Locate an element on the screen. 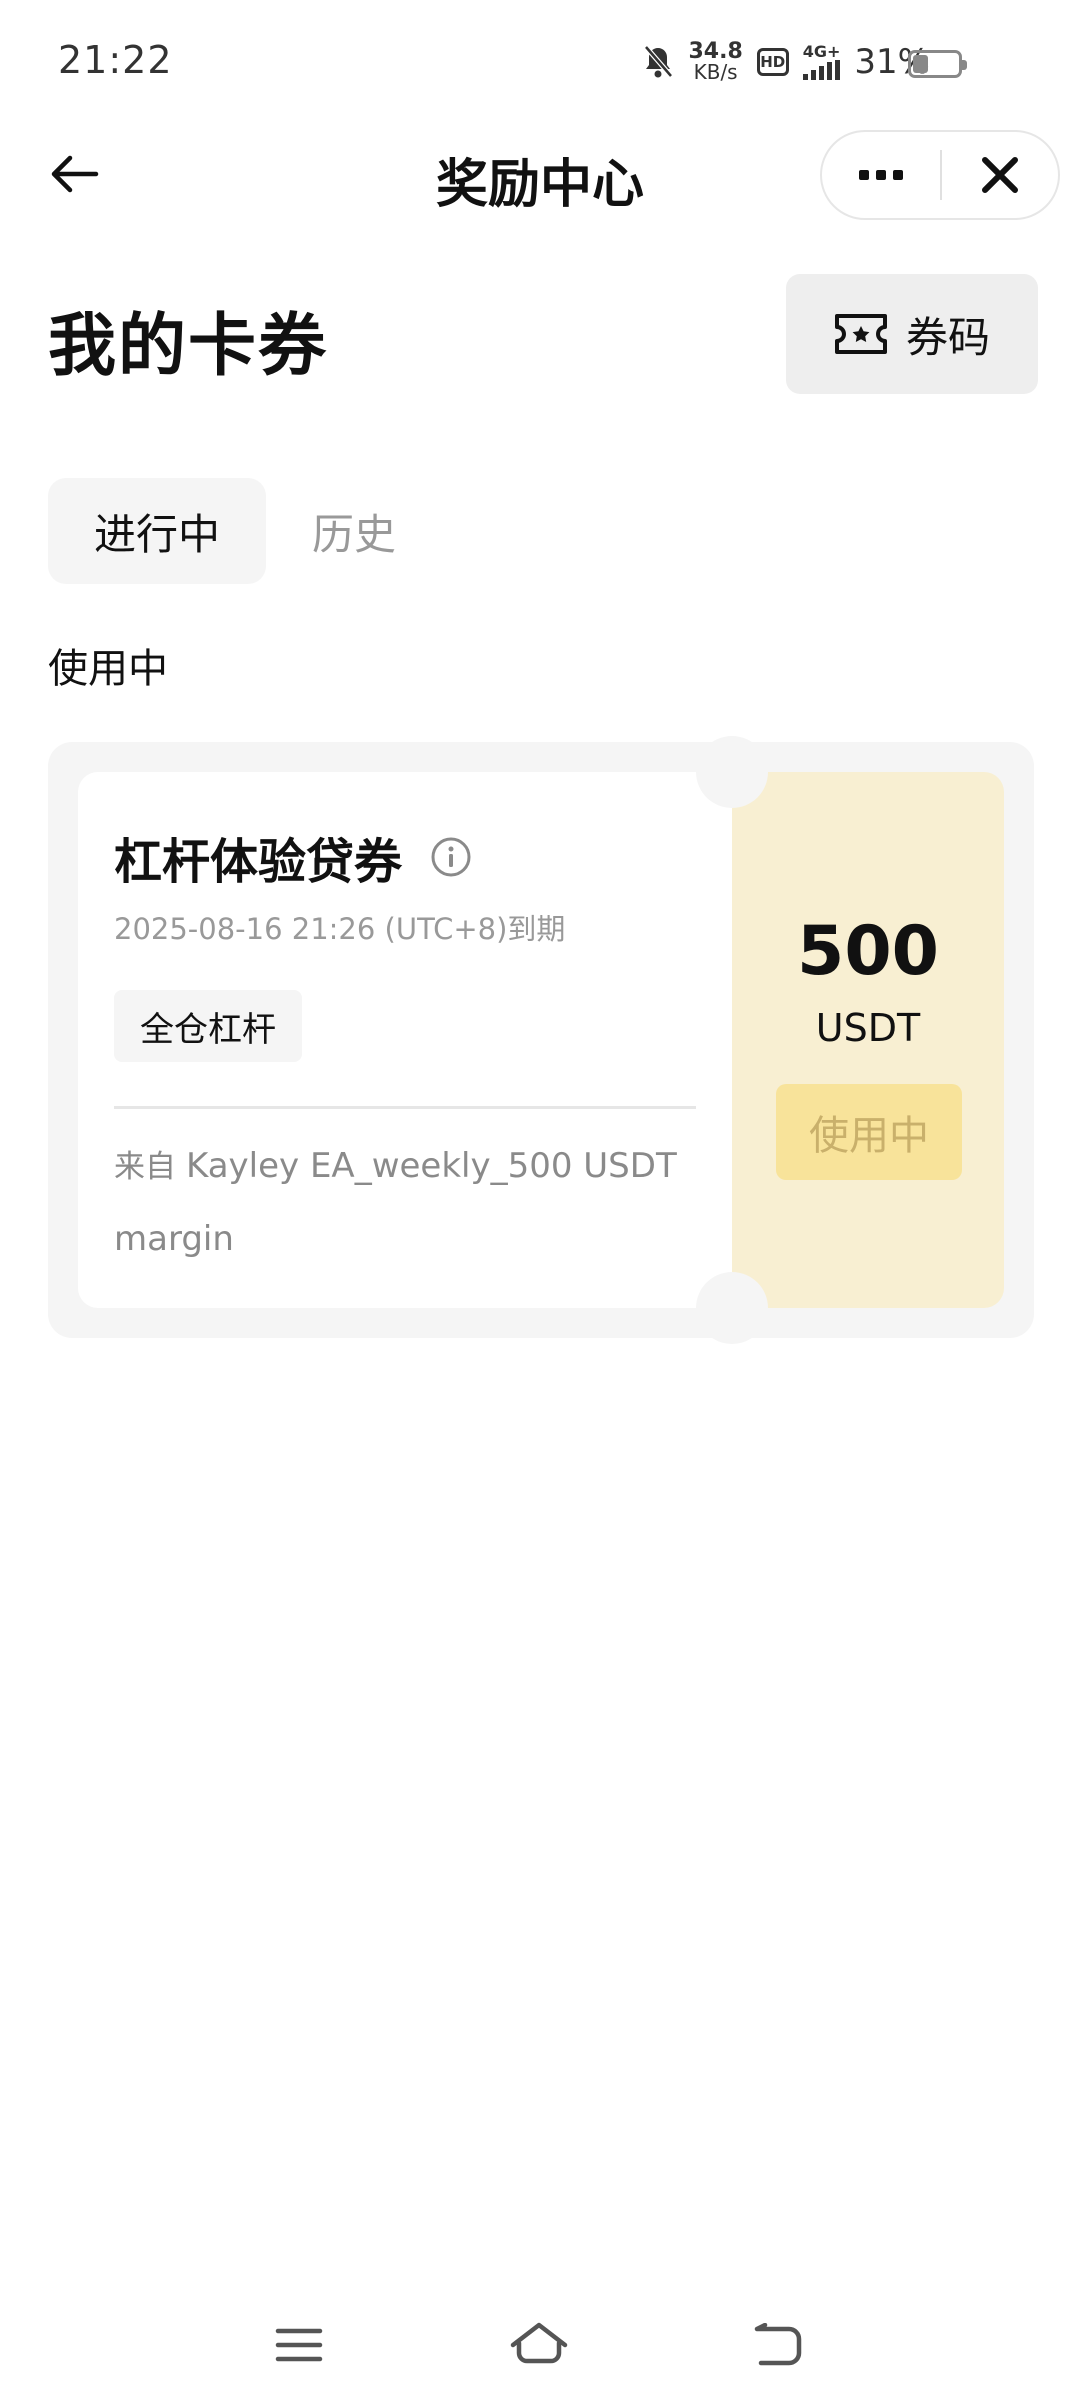 This screenshot has width=1080, height=2408. coupon-notch-top is located at coordinates (732, 772).